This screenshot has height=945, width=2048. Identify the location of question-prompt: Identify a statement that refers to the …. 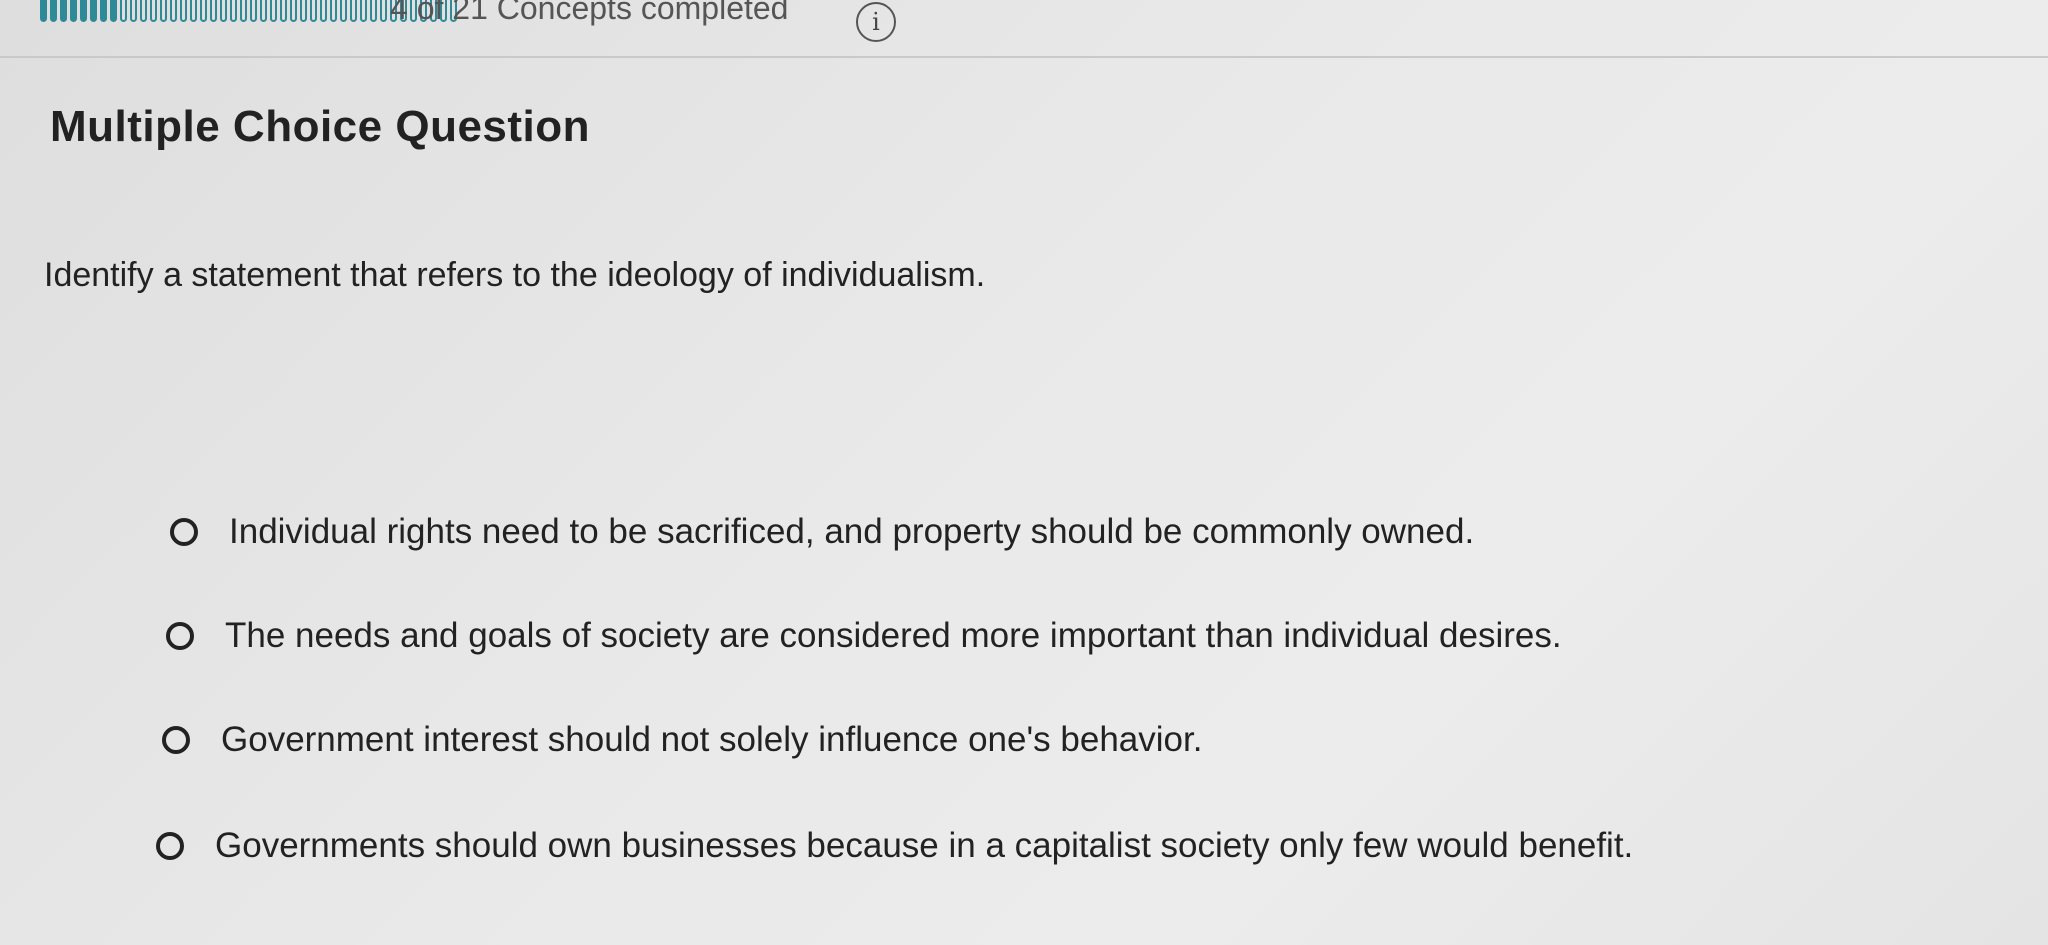
(515, 275).